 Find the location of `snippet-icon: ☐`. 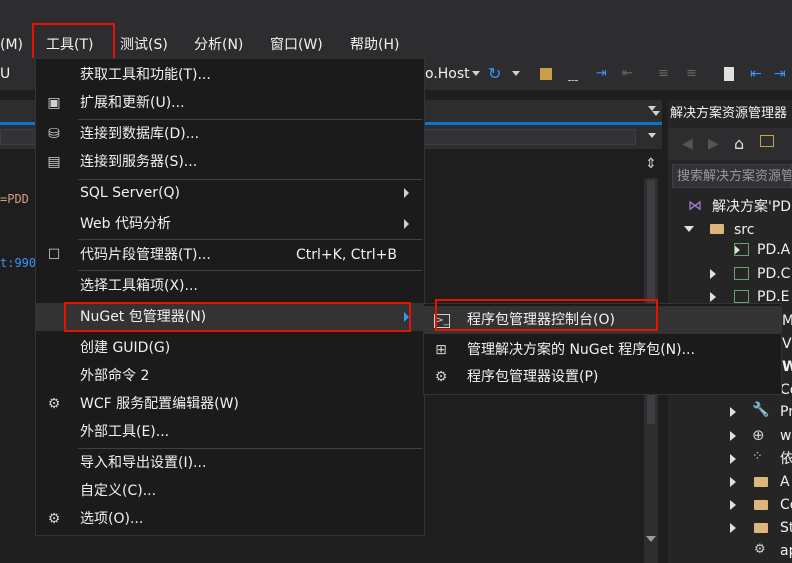

snippet-icon: ☐ is located at coordinates (54, 255).